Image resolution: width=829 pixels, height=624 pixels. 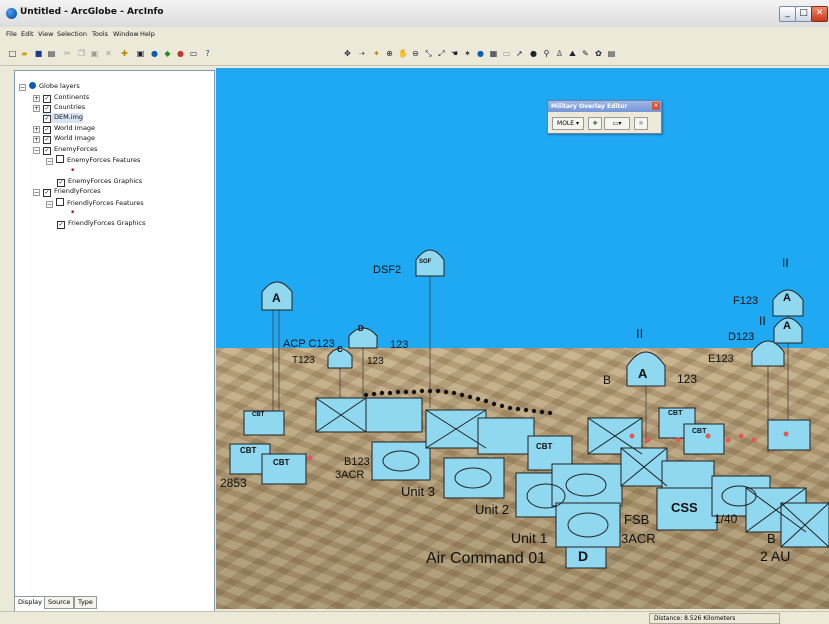 What do you see at coordinates (51, 53) in the screenshot?
I see `print-icon: ▤` at bounding box center [51, 53].